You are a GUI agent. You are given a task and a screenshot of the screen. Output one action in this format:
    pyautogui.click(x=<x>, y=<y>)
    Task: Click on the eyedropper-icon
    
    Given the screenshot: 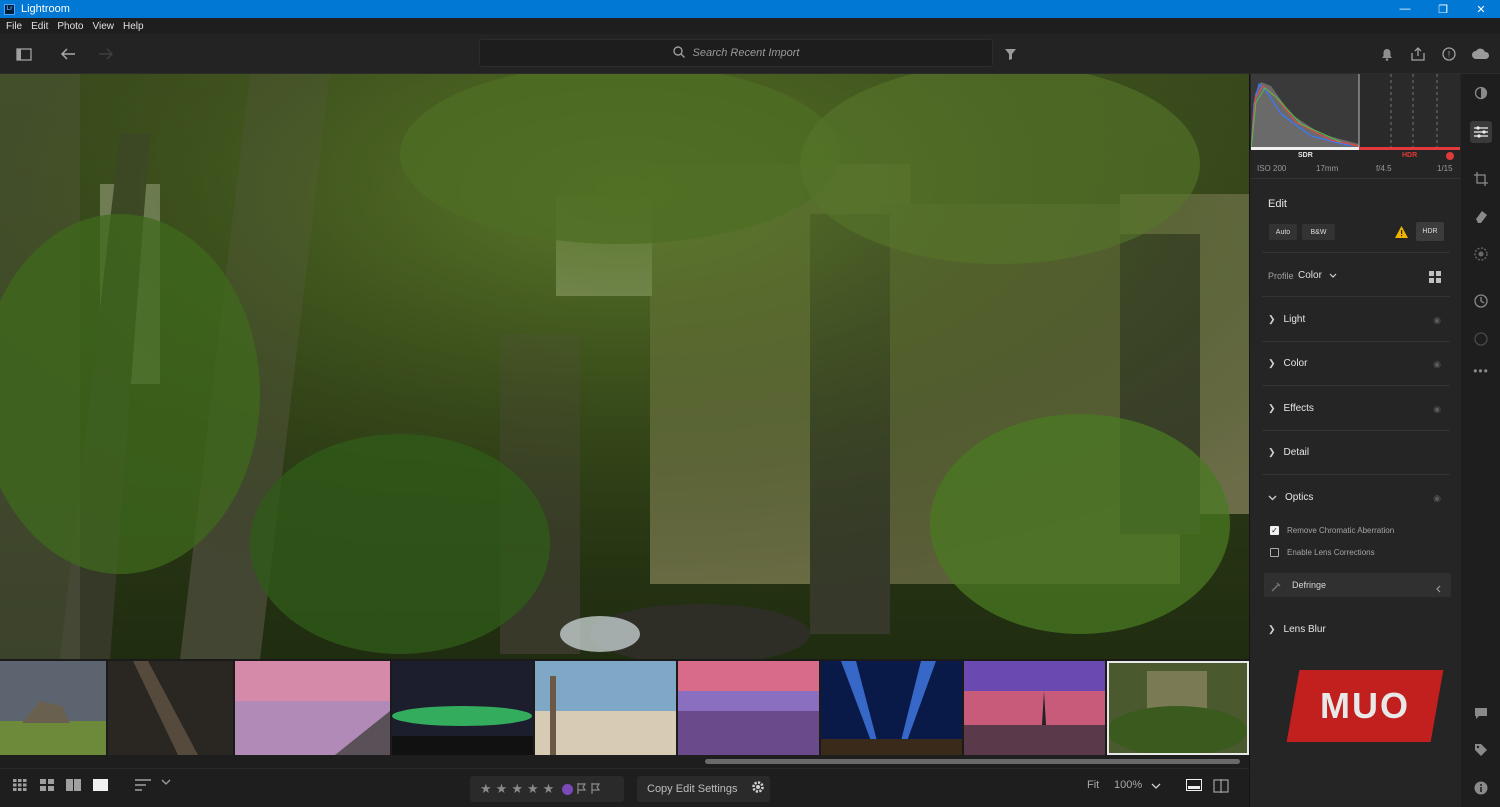 What is the action you would take?
    pyautogui.click(x=1276, y=588)
    